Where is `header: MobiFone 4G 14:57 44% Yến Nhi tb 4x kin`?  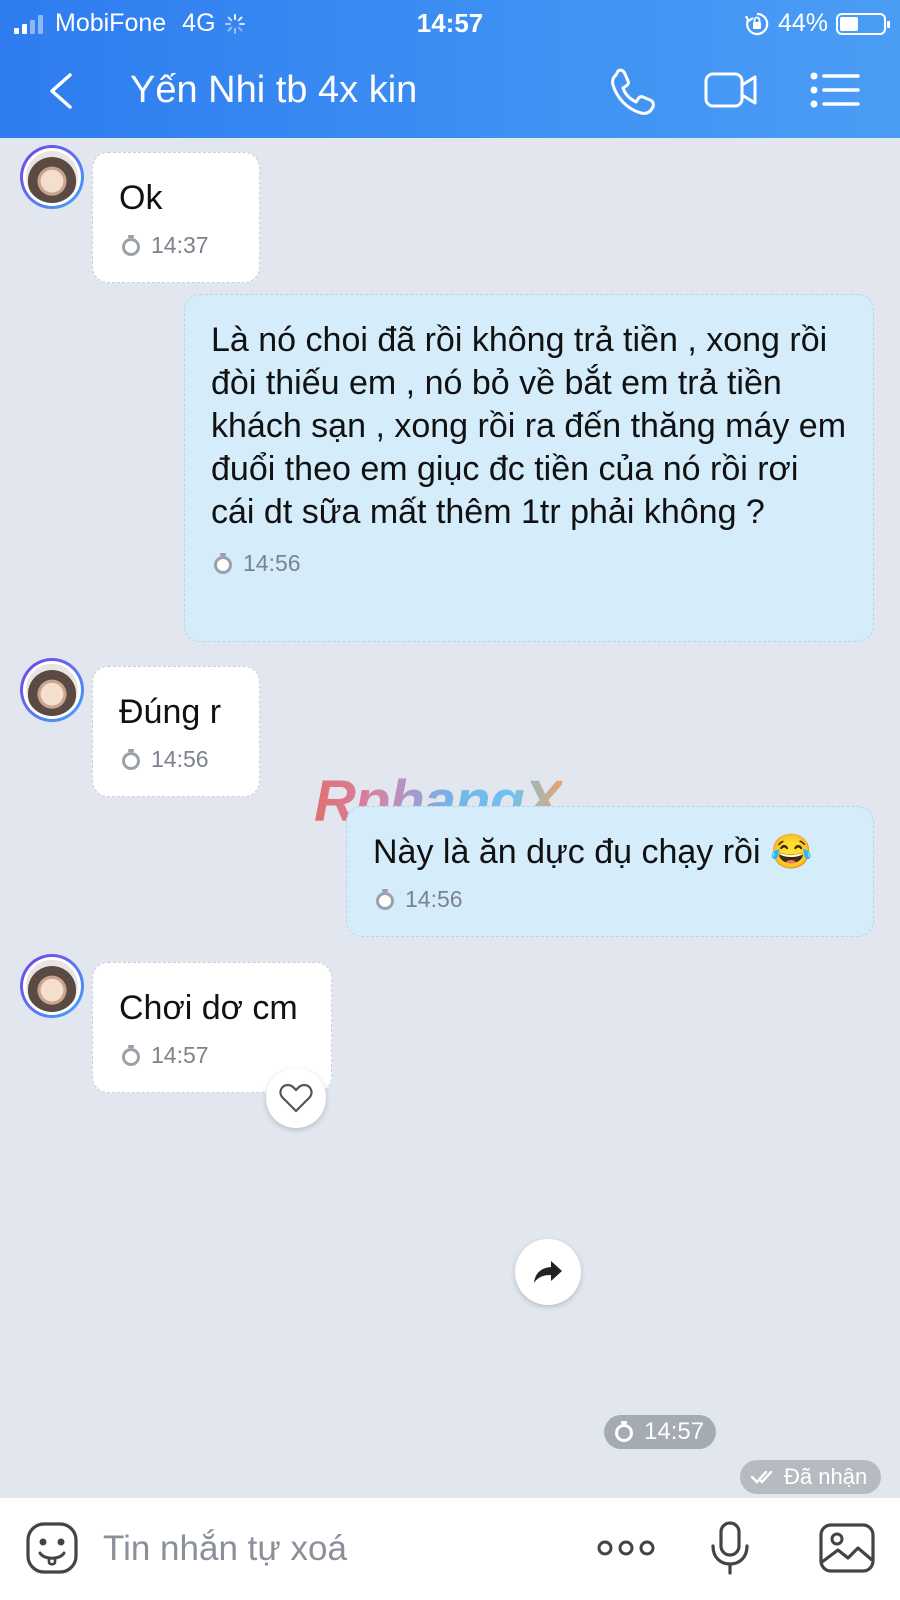
header: MobiFone 4G 14:57 44% Yến Nhi tb 4x kin is located at coordinates (450, 69).